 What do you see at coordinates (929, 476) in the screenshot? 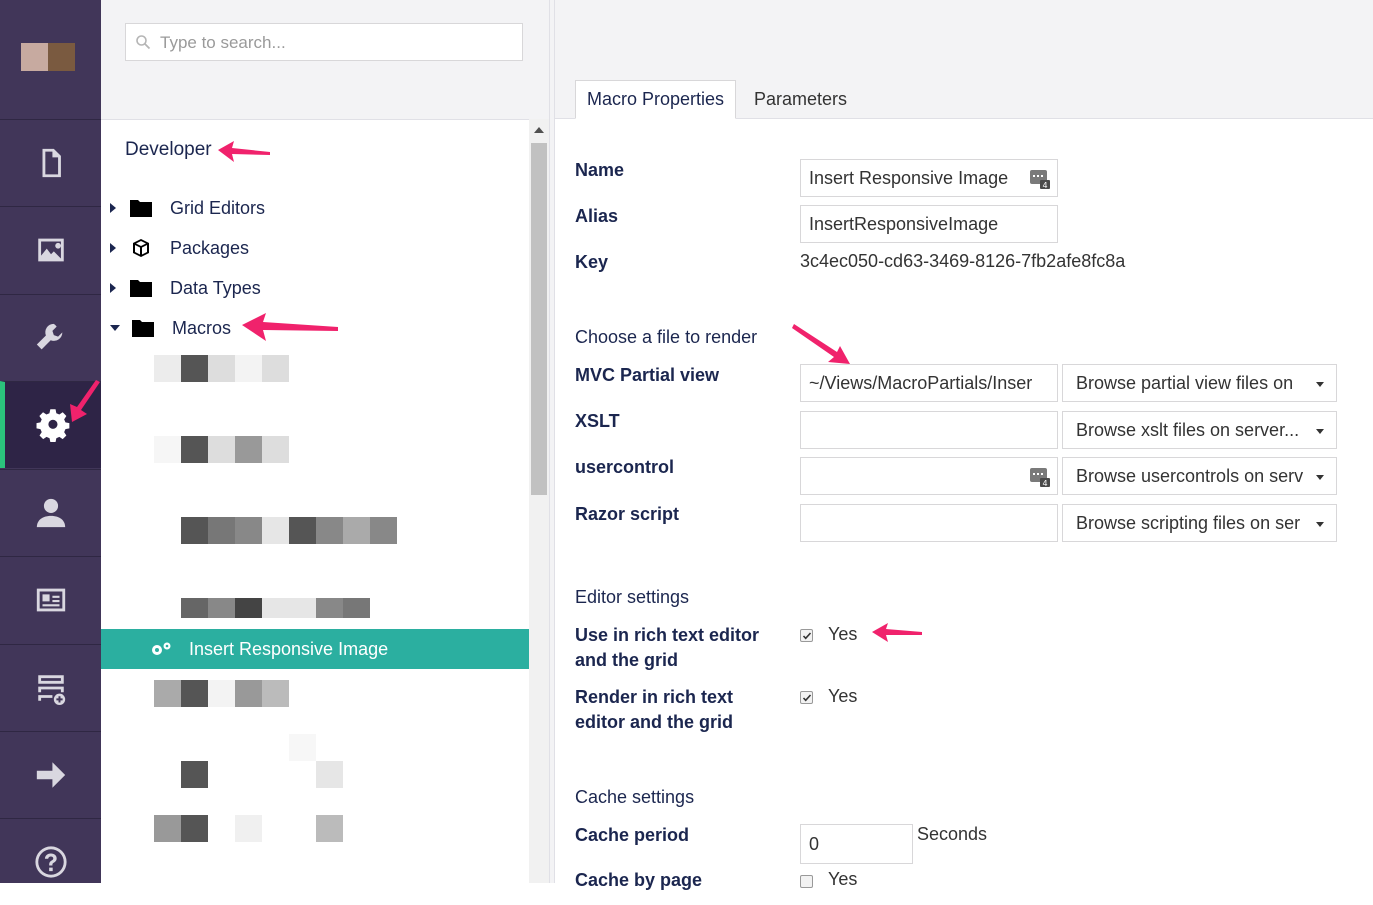
I see `usercontrol-field: 4` at bounding box center [929, 476].